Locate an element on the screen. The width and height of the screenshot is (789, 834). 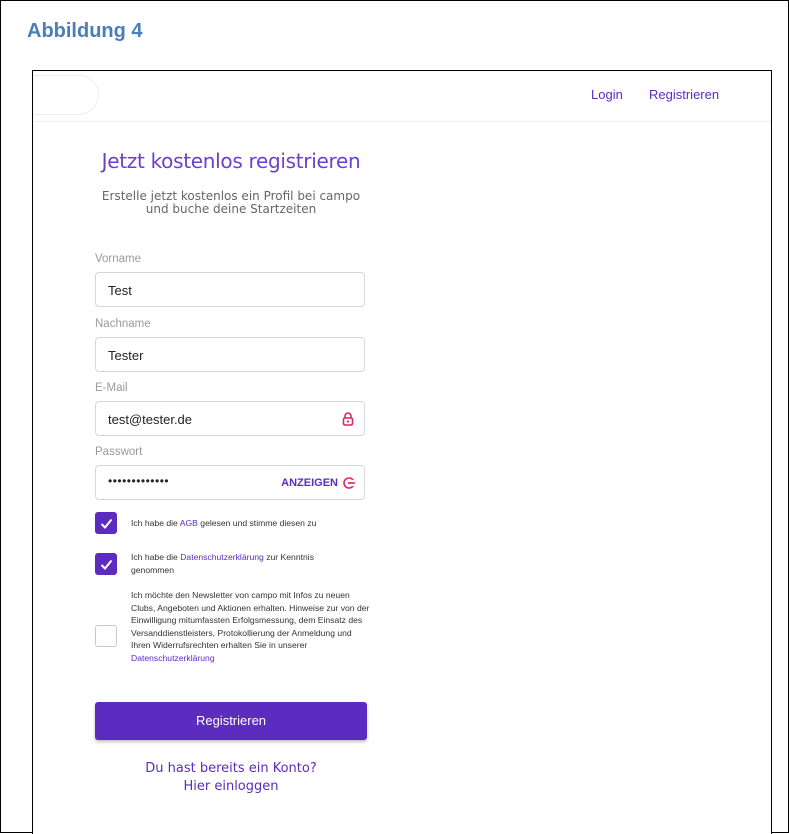
figure-title: Abbildung 4 is located at coordinates (85, 31).